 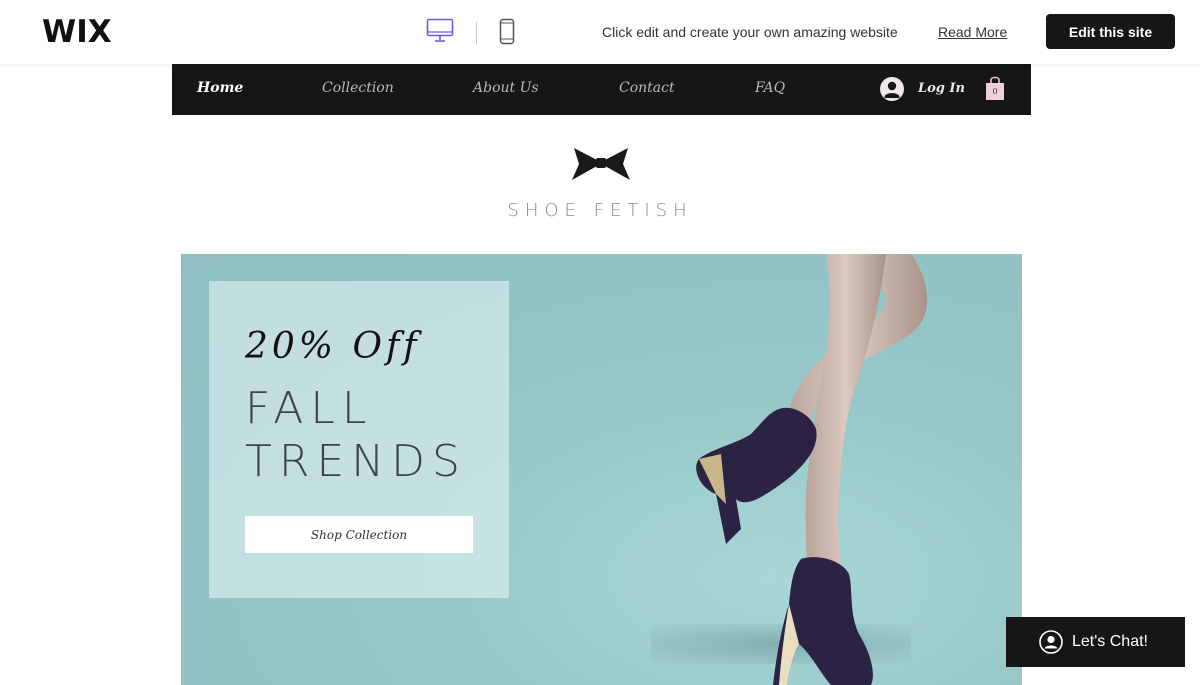 What do you see at coordinates (600, 210) in the screenshot?
I see `brand-name: SHOE FETISH` at bounding box center [600, 210].